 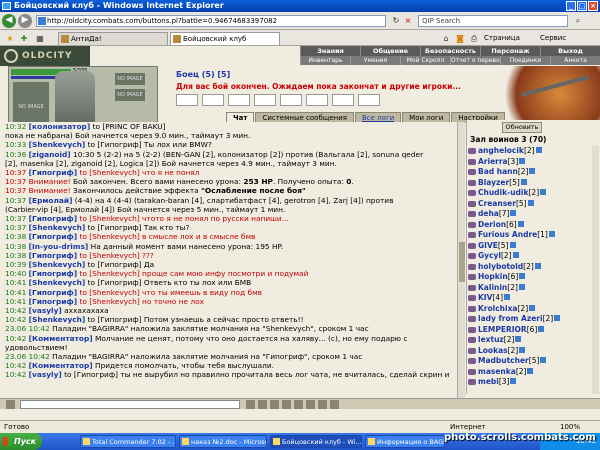 I want to click on close-button: ×, so click(x=593, y=6).